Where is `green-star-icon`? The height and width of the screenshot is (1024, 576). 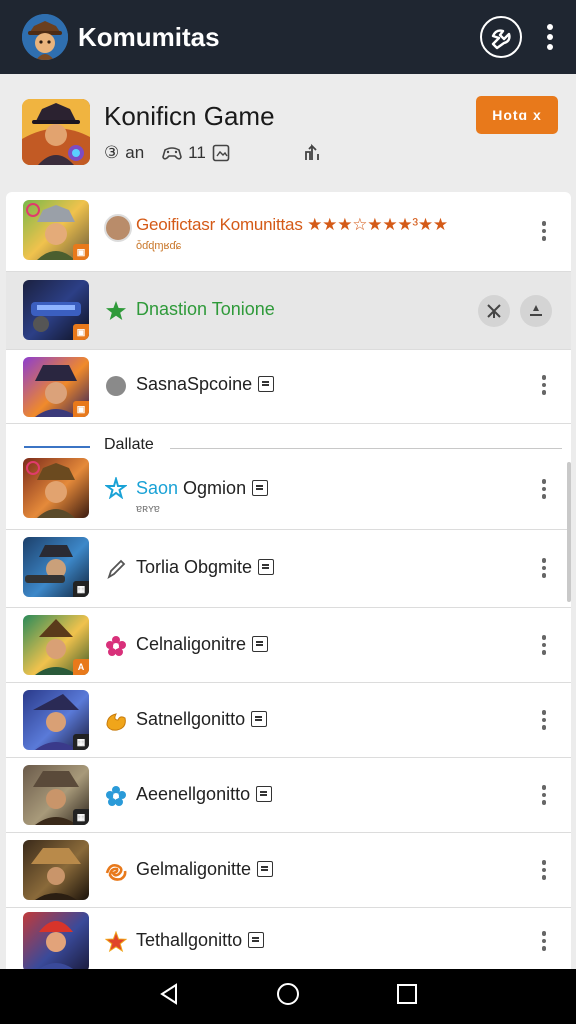
green-star-icon is located at coordinates (116, 311).